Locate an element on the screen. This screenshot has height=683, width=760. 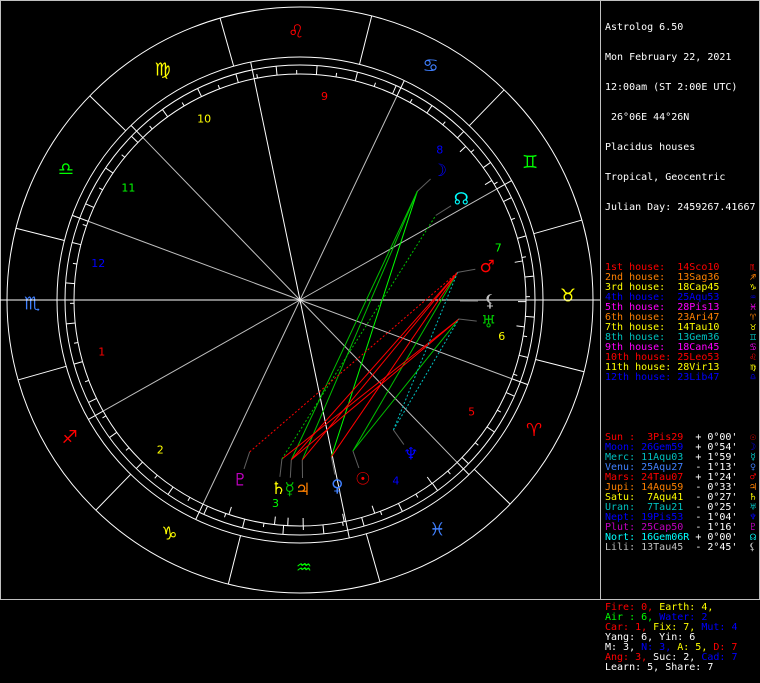
chart-time: 12:00am (ST 2:00E UTC) is located at coordinates (681, 88).